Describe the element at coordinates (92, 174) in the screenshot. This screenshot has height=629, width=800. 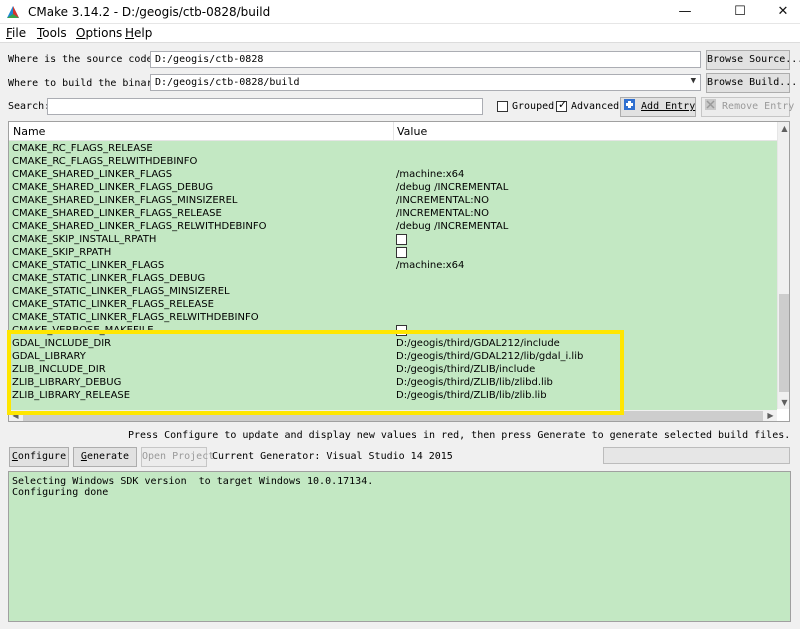
I see `row-name: CMAKE_SHARED_LINKER_FLAGS` at that location.